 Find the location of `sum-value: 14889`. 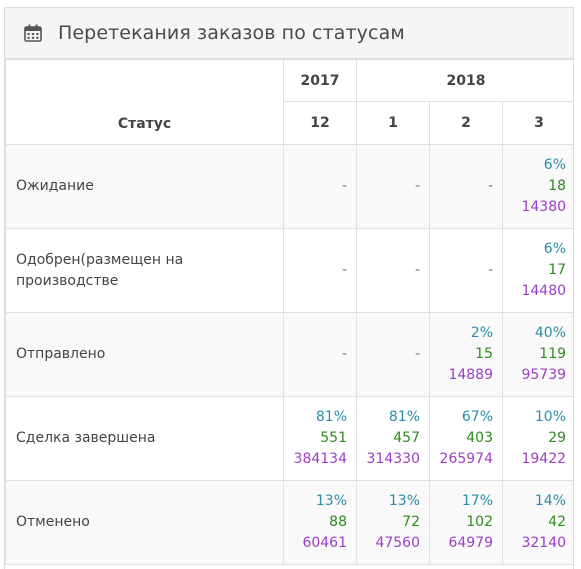

sum-value: 14889 is located at coordinates (470, 375).